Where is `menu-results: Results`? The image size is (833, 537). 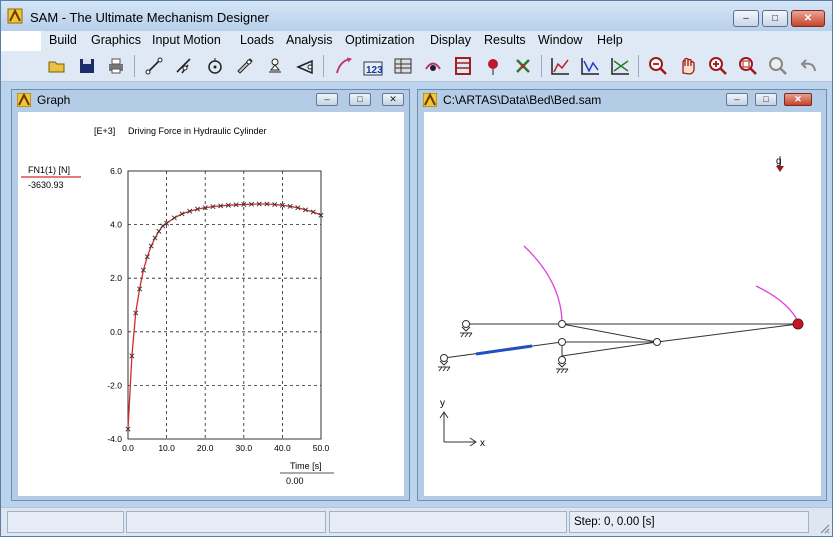 menu-results: Results is located at coordinates (505, 40).